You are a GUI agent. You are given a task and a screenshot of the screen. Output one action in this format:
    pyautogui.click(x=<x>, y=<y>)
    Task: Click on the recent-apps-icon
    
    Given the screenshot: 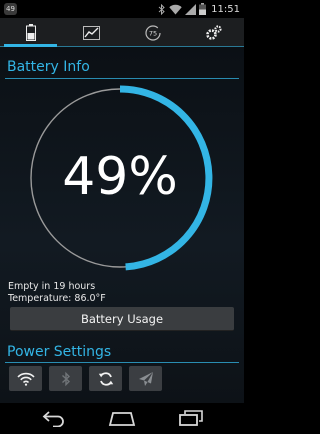 What is the action you would take?
    pyautogui.click(x=191, y=418)
    